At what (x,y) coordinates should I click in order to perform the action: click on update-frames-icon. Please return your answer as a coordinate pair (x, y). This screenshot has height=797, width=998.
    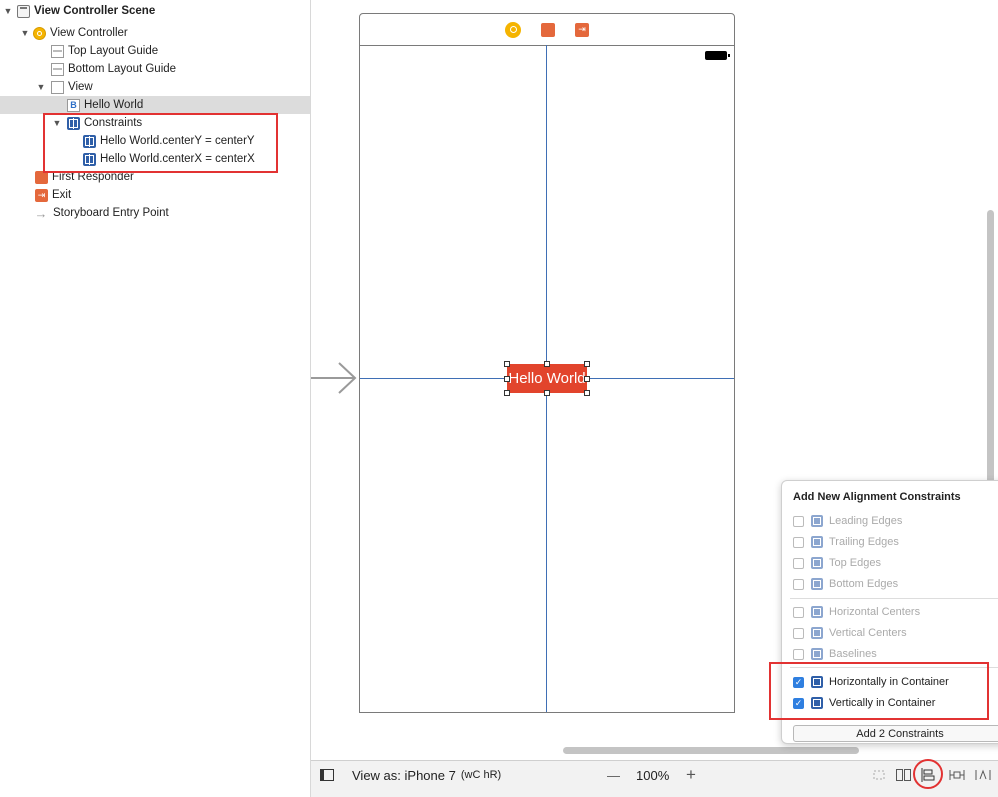
    Looking at the image, I should click on (879, 775).